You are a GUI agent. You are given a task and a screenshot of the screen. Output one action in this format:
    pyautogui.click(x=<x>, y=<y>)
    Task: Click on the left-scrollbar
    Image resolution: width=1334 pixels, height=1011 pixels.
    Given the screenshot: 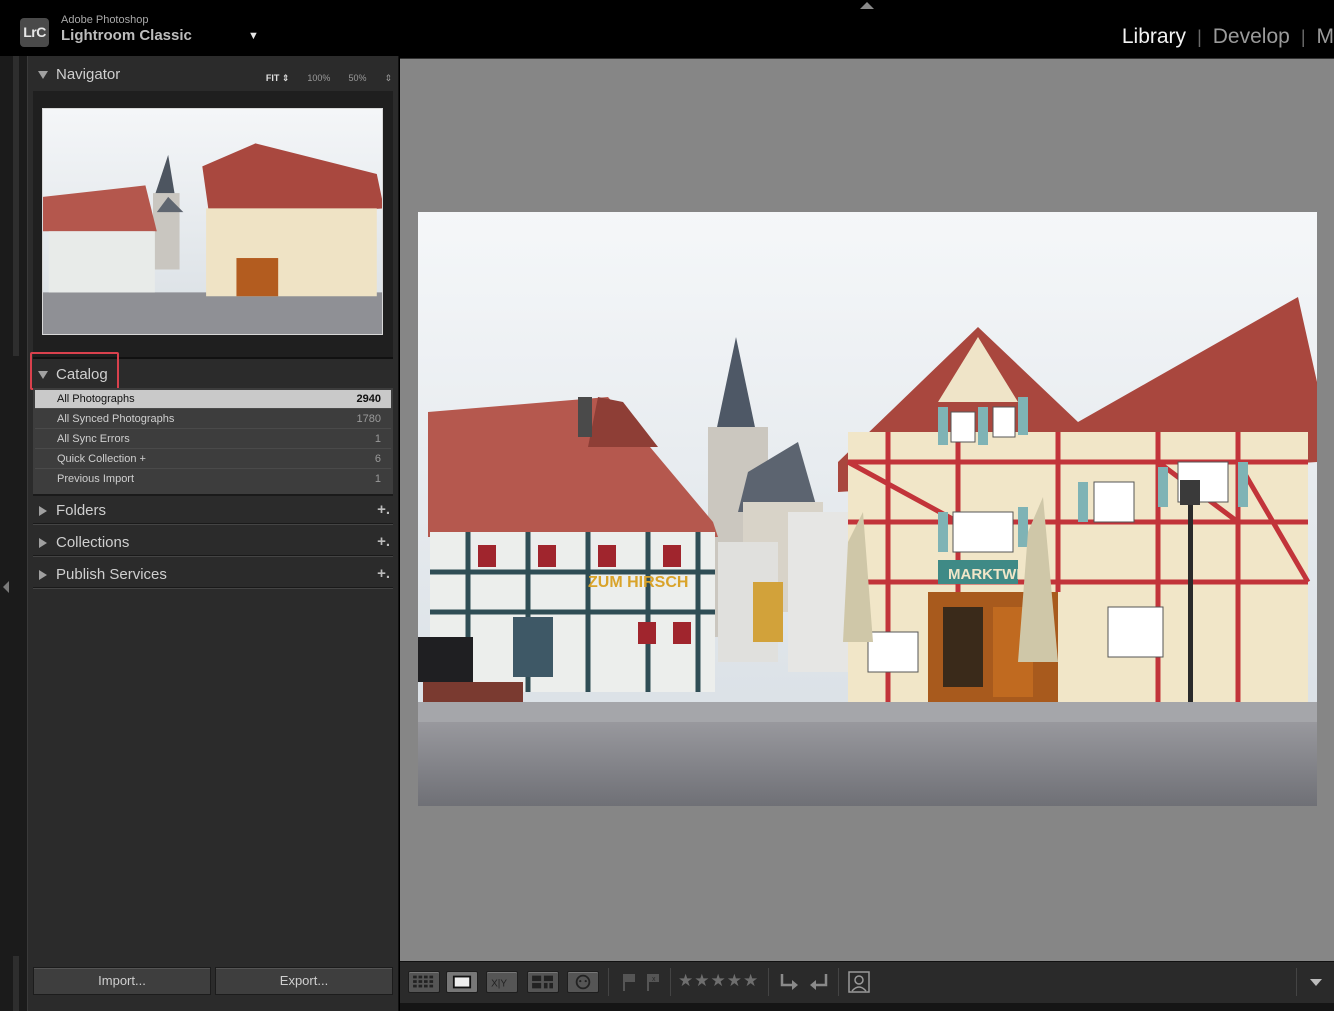 What is the action you would take?
    pyautogui.click(x=16, y=206)
    